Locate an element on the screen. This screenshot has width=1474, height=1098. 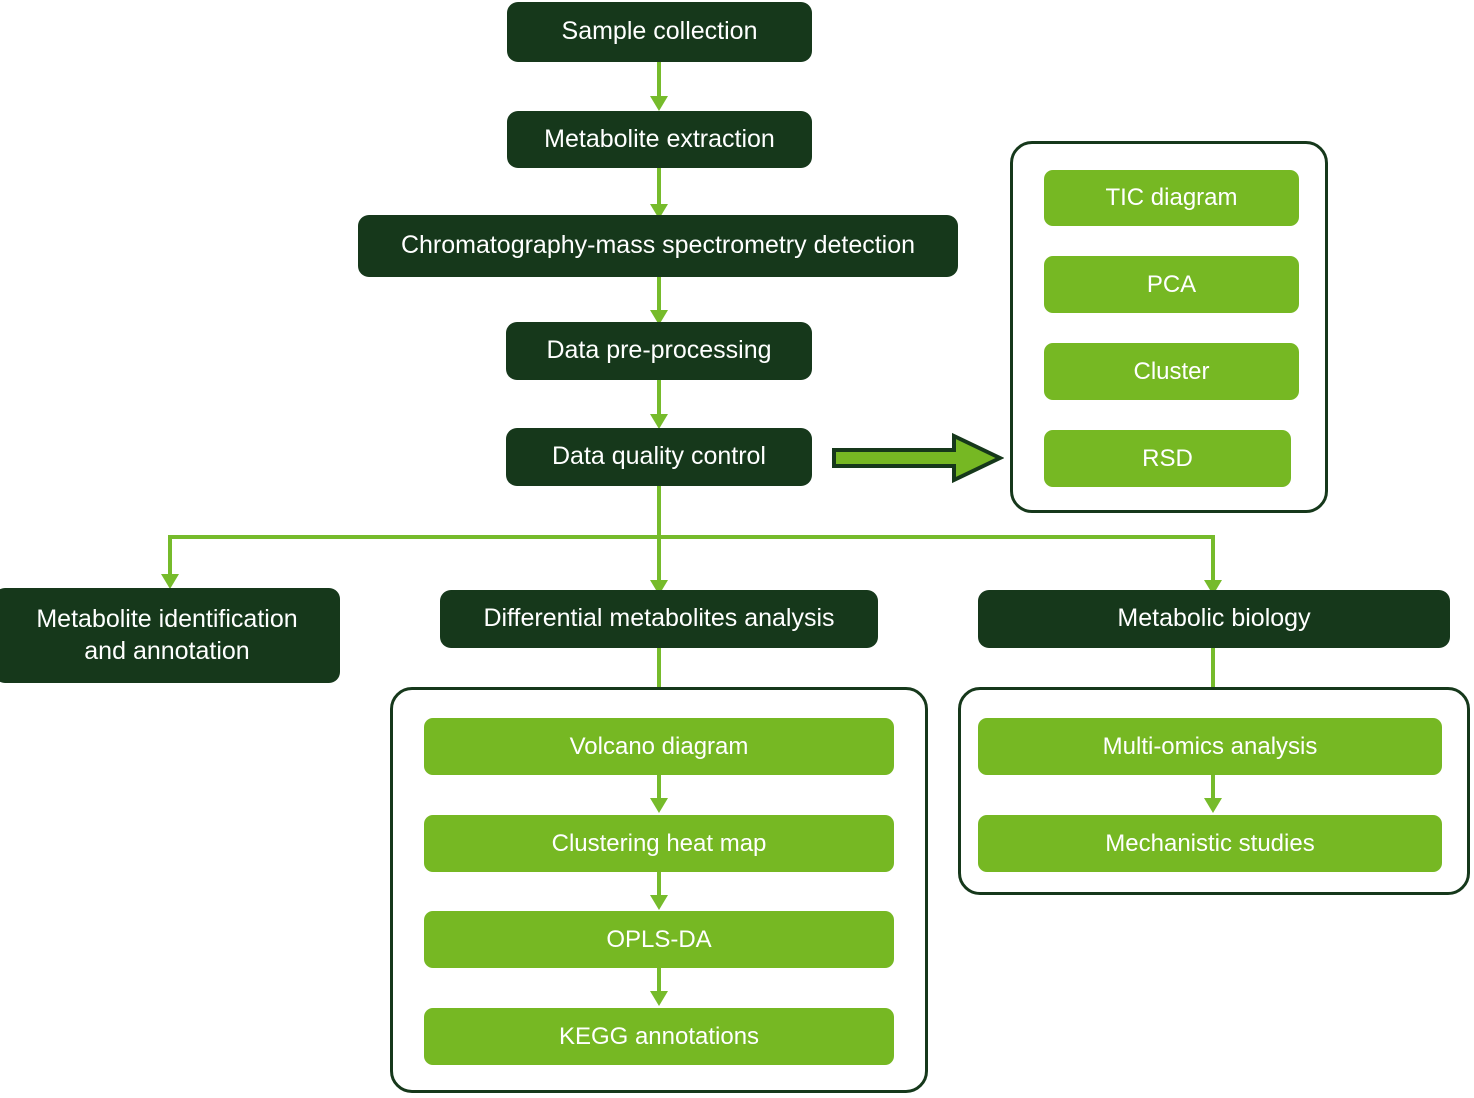
node-pca: PCA is located at coordinates (1171, 284).